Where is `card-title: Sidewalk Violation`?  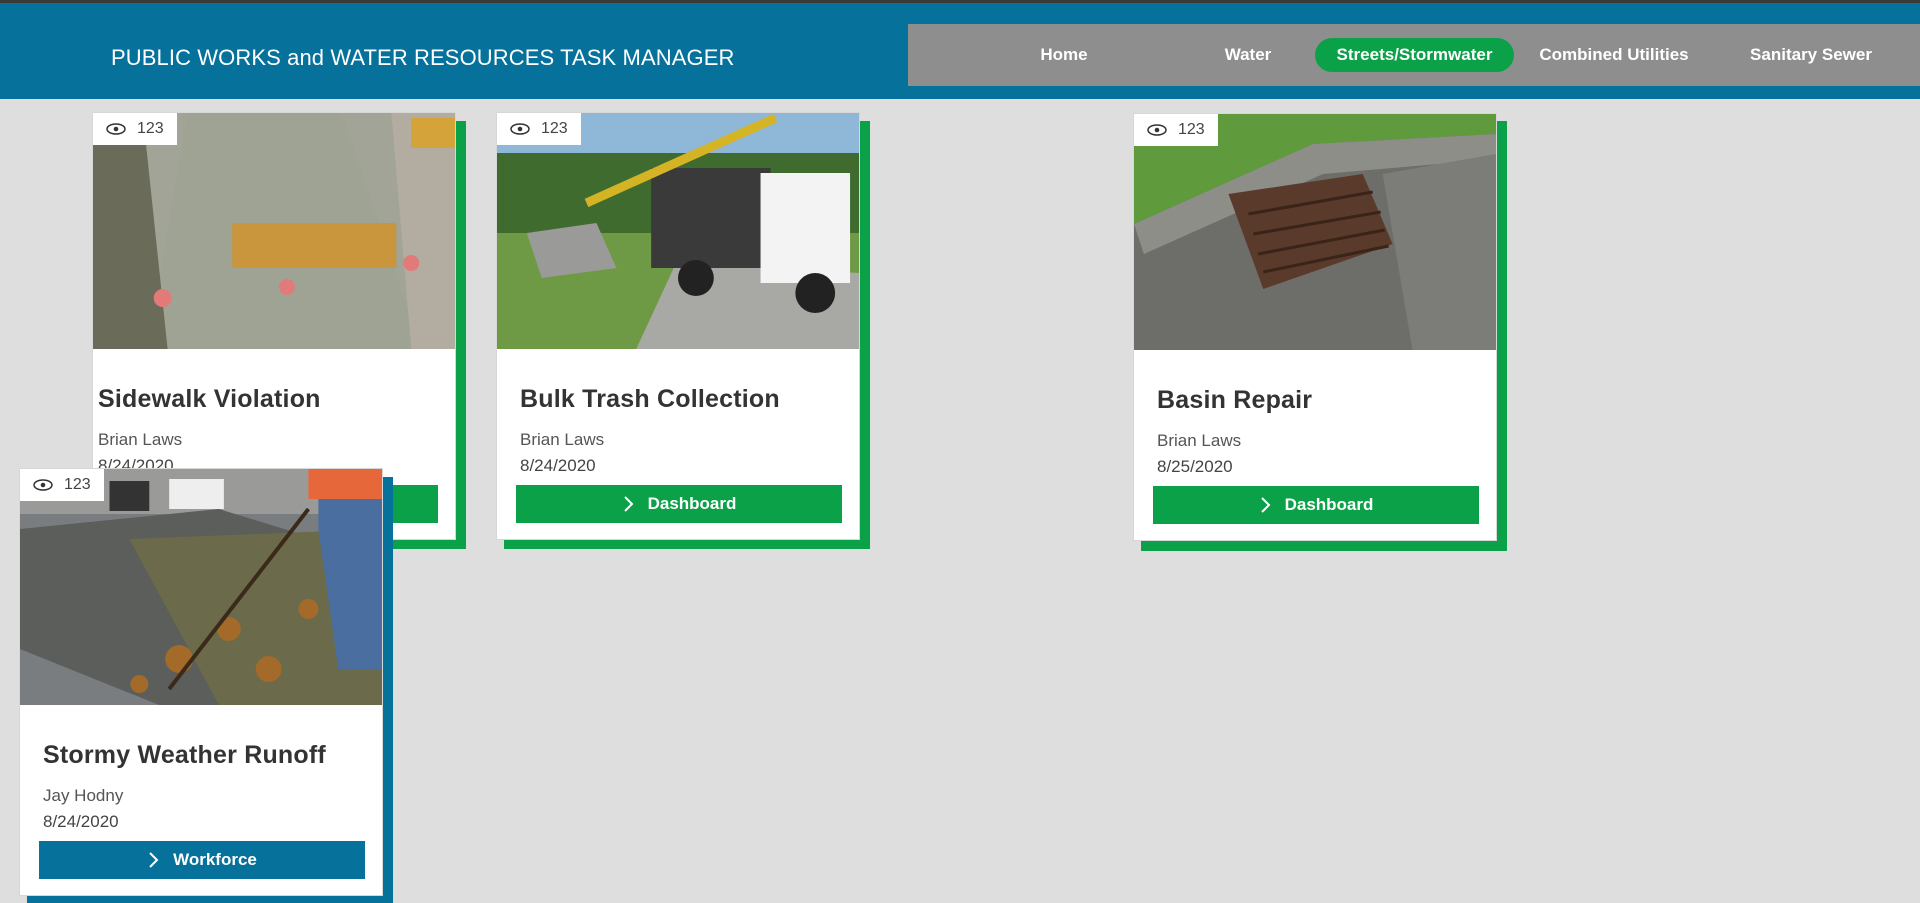
card-title: Sidewalk Violation is located at coordinates (209, 399).